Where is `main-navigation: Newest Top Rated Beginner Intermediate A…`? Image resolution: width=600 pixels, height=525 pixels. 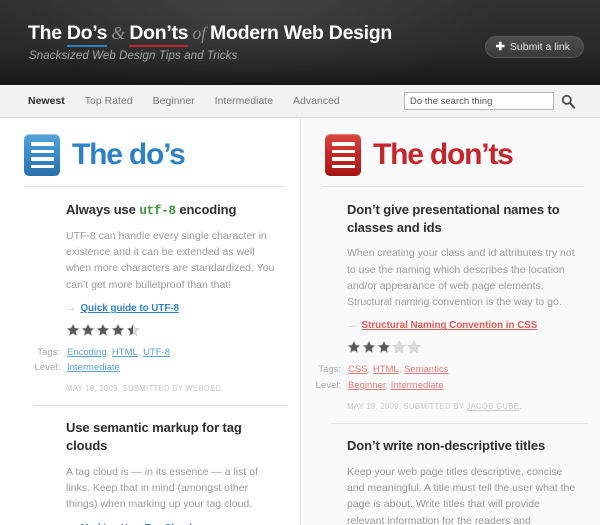 main-navigation: Newest Top Rated Beginner Intermediate A… is located at coordinates (300, 101).